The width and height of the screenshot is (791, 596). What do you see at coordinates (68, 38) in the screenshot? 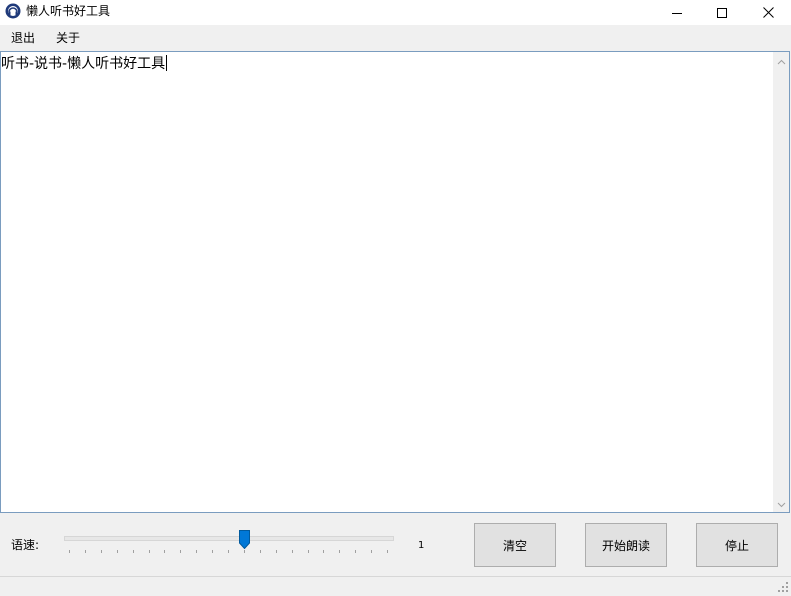
I see `menu-about: 关于` at bounding box center [68, 38].